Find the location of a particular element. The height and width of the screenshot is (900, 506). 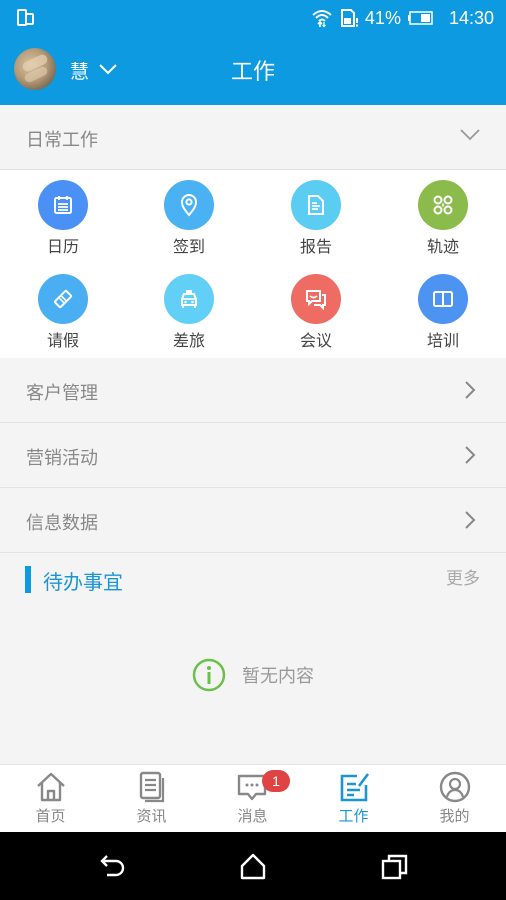

todo-header: 待办事宜 更多 is located at coordinates (253, 578).